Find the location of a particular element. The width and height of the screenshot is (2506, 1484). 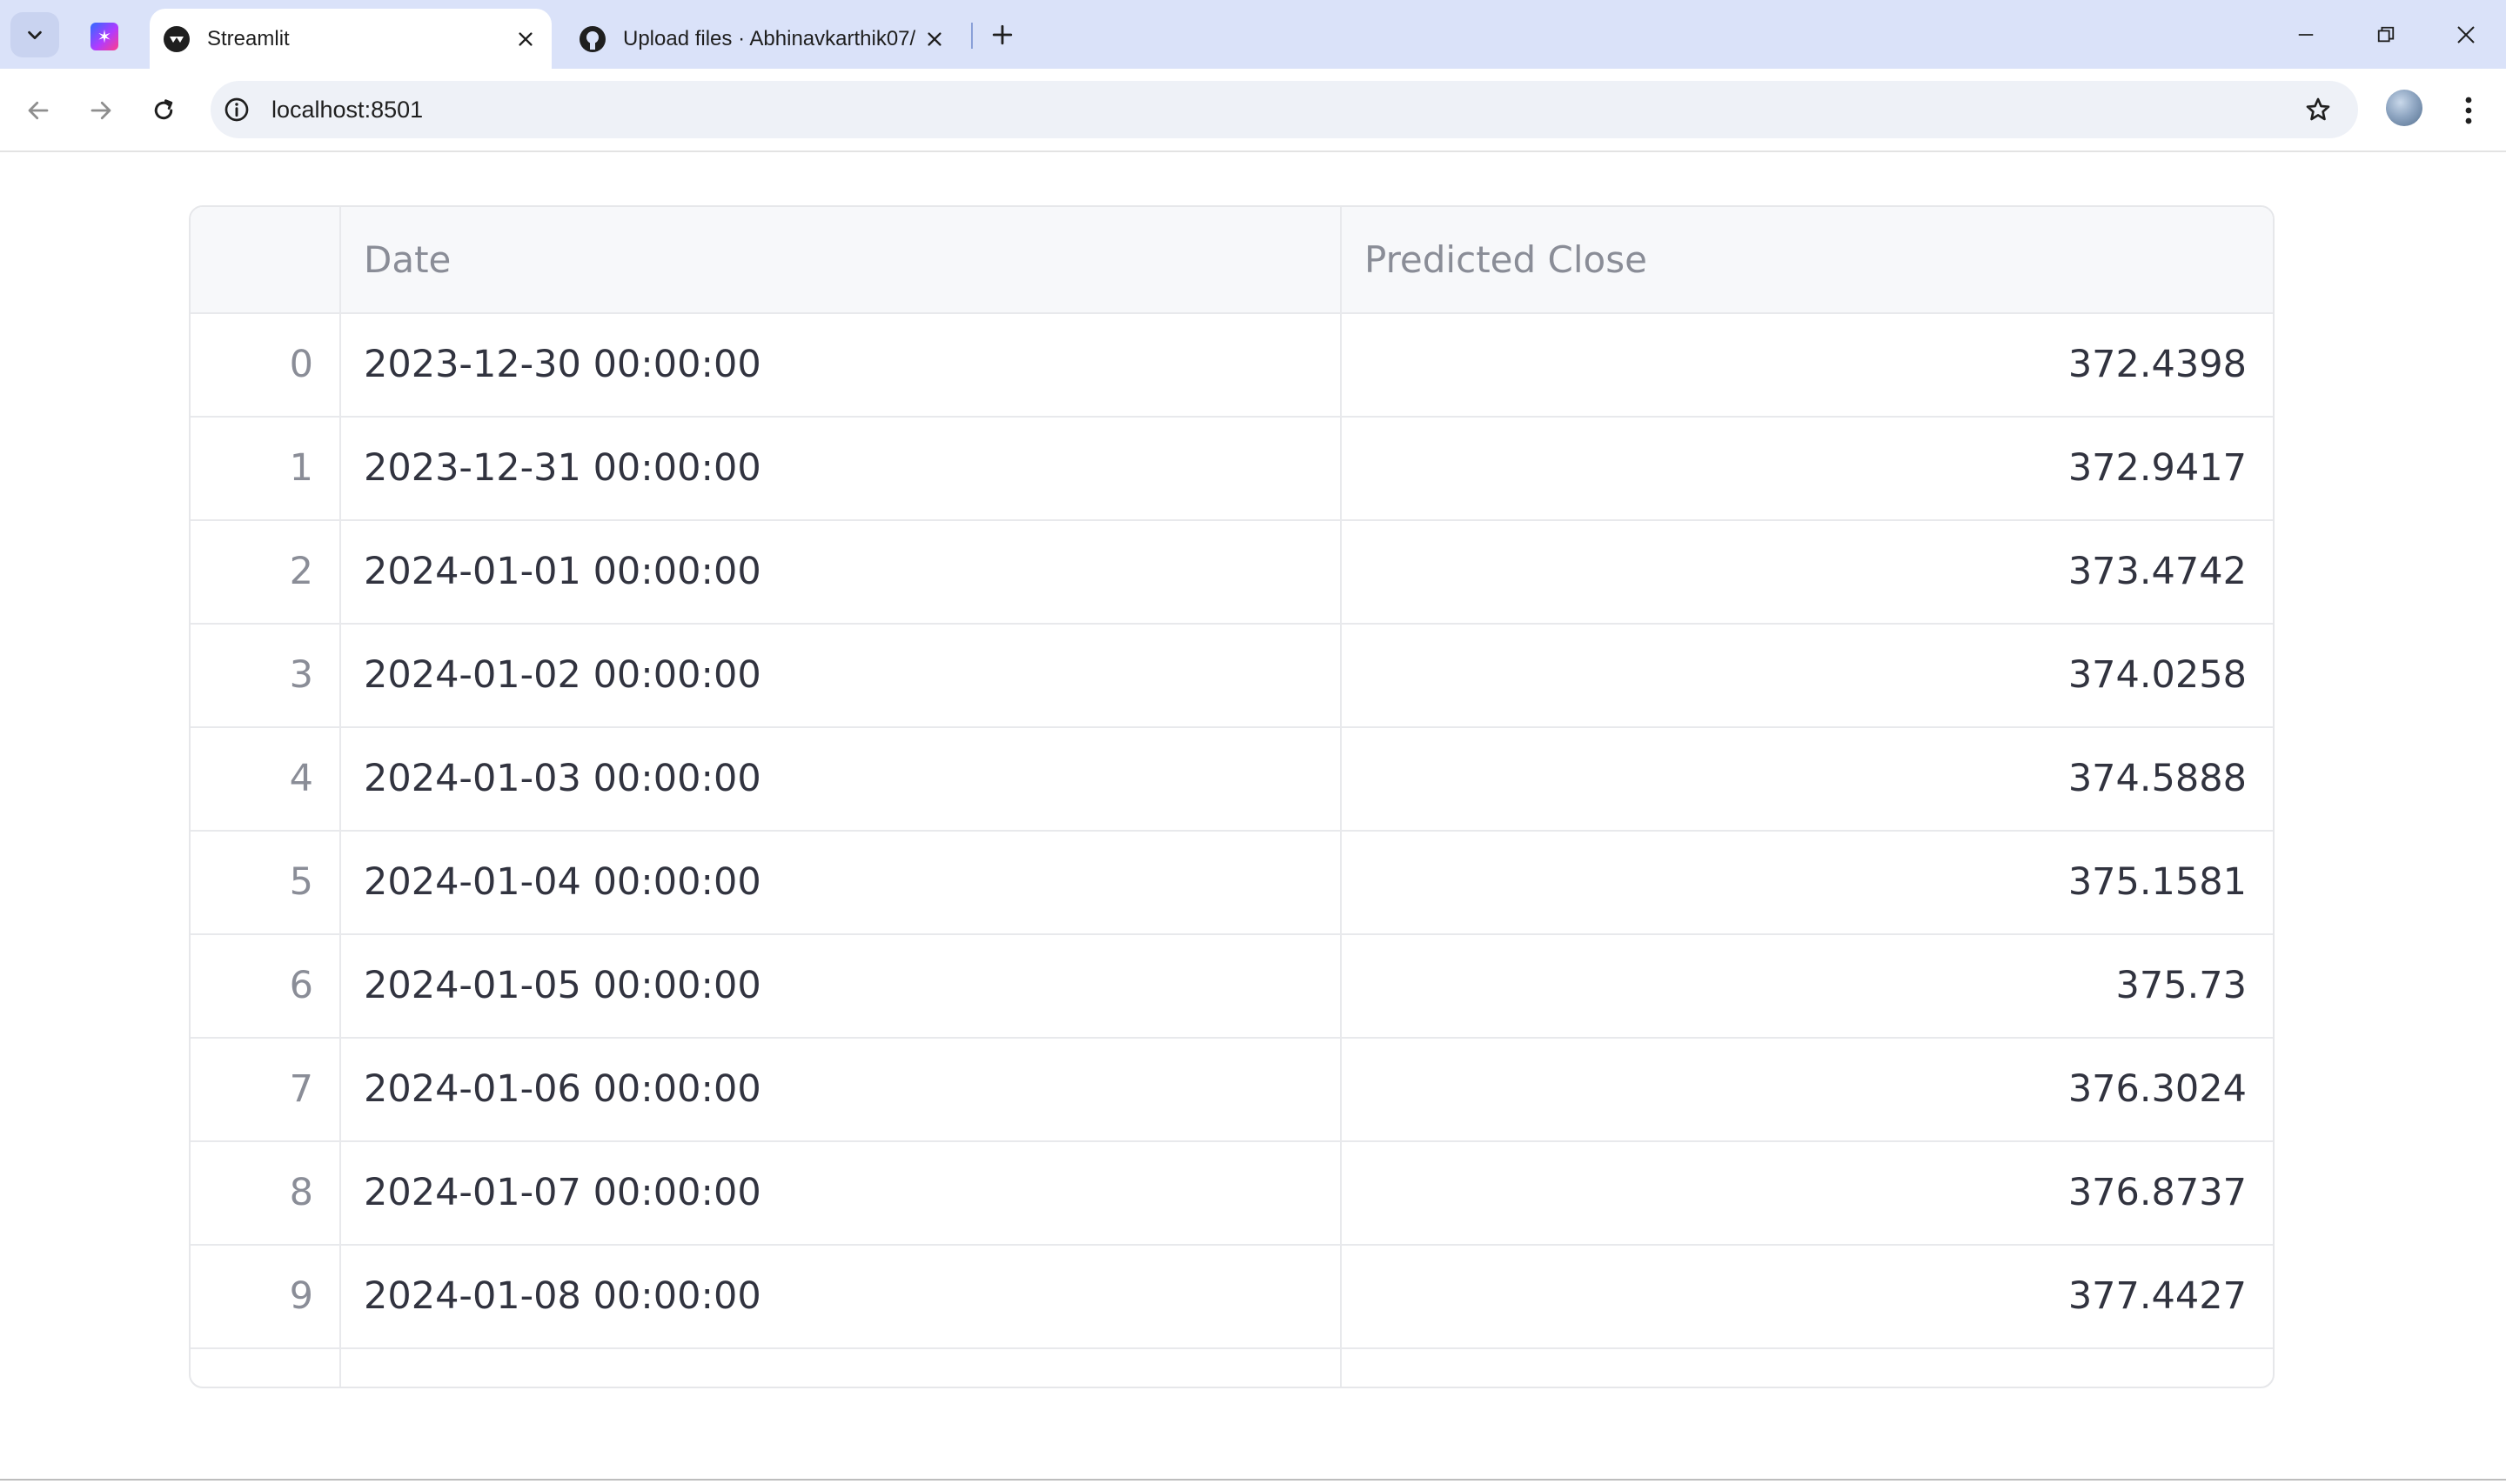

table-header-row: Date Predicted Close is located at coordinates (1232, 260).